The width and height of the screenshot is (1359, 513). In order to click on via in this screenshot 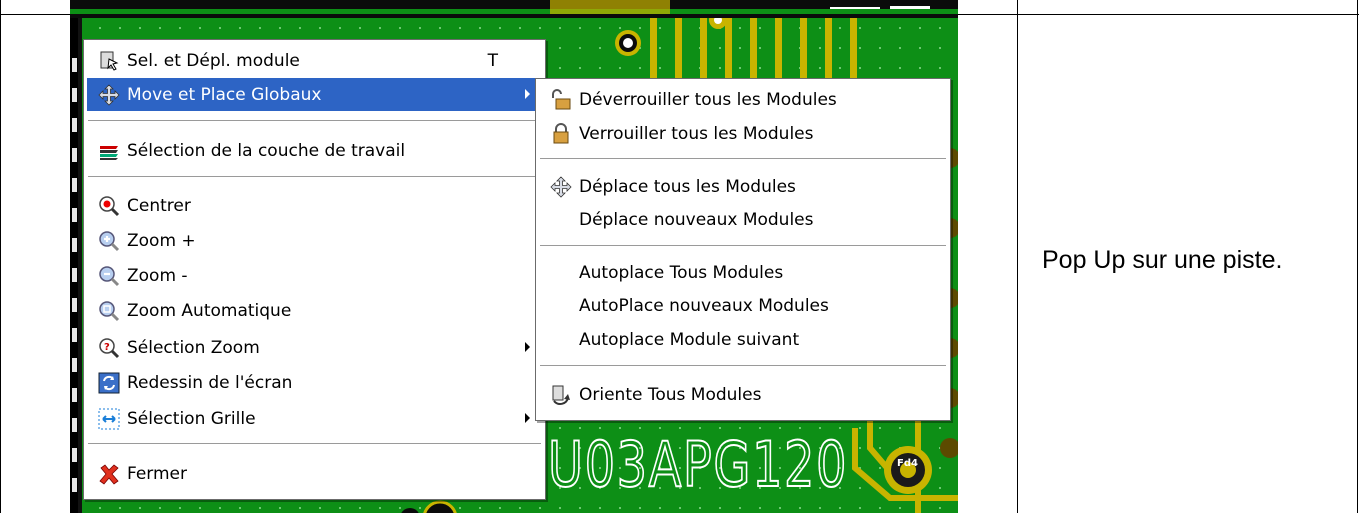, I will do `click(671, 37)`.